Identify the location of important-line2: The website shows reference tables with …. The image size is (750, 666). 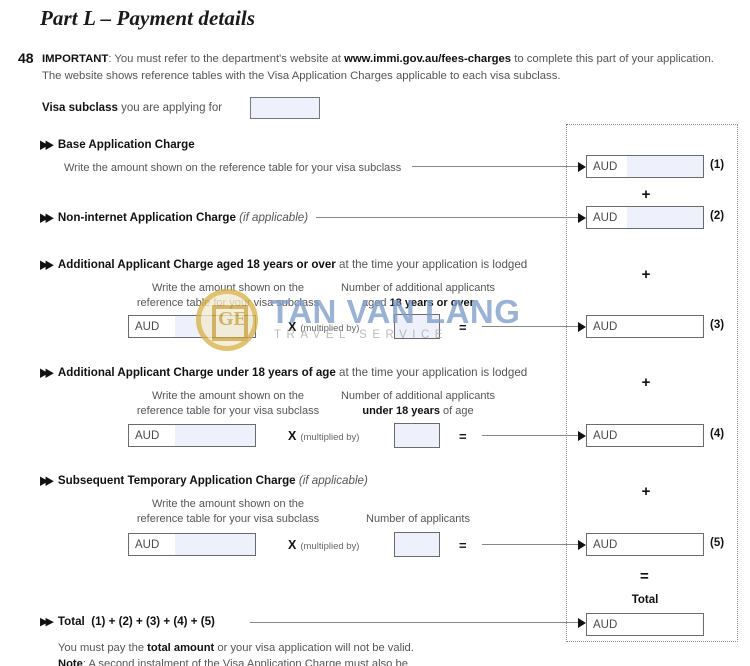
(301, 75).